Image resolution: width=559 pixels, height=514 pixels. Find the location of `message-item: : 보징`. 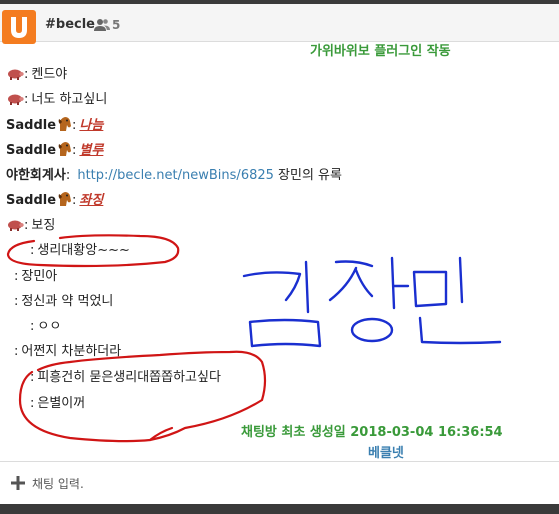

message-item: : 보징 is located at coordinates (30, 226).